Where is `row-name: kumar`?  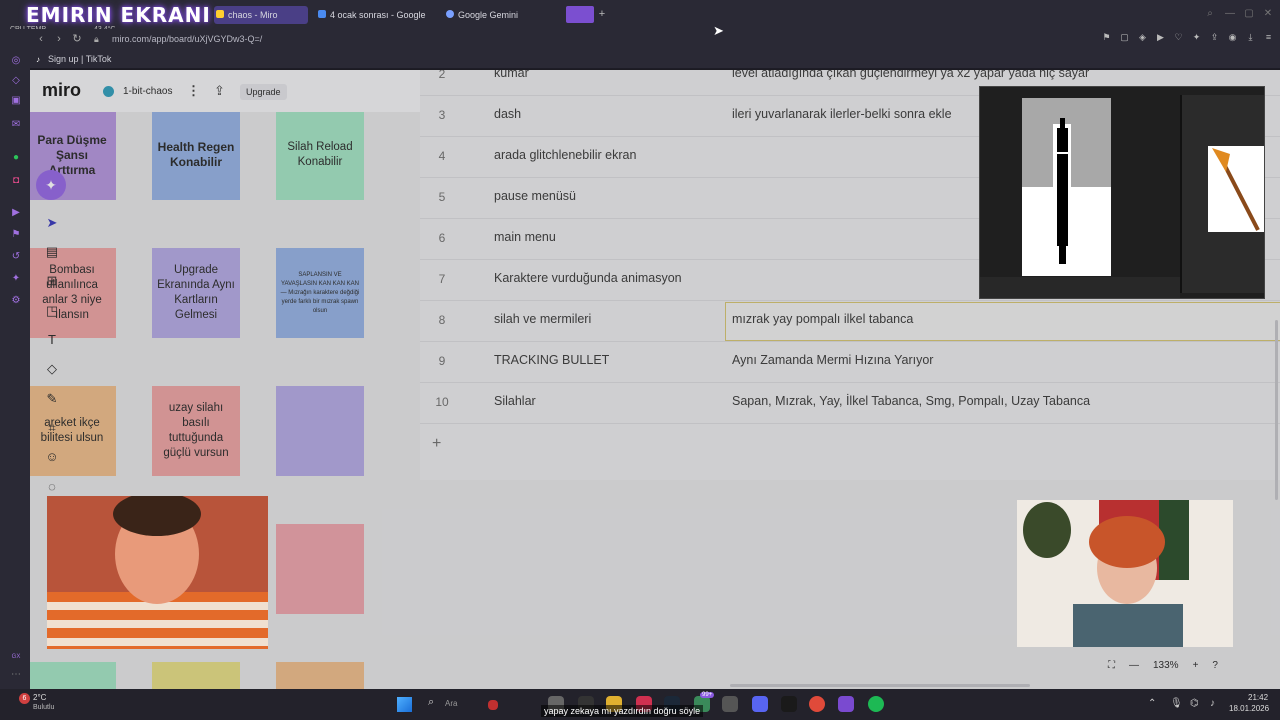 row-name: kumar is located at coordinates (511, 75).